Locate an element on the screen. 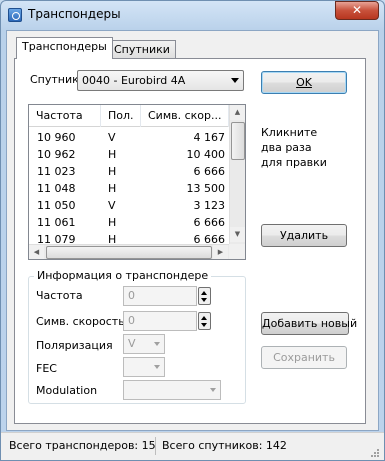 This screenshot has height=461, width=385. cell-frequency: 10 962 is located at coordinates (56, 154).